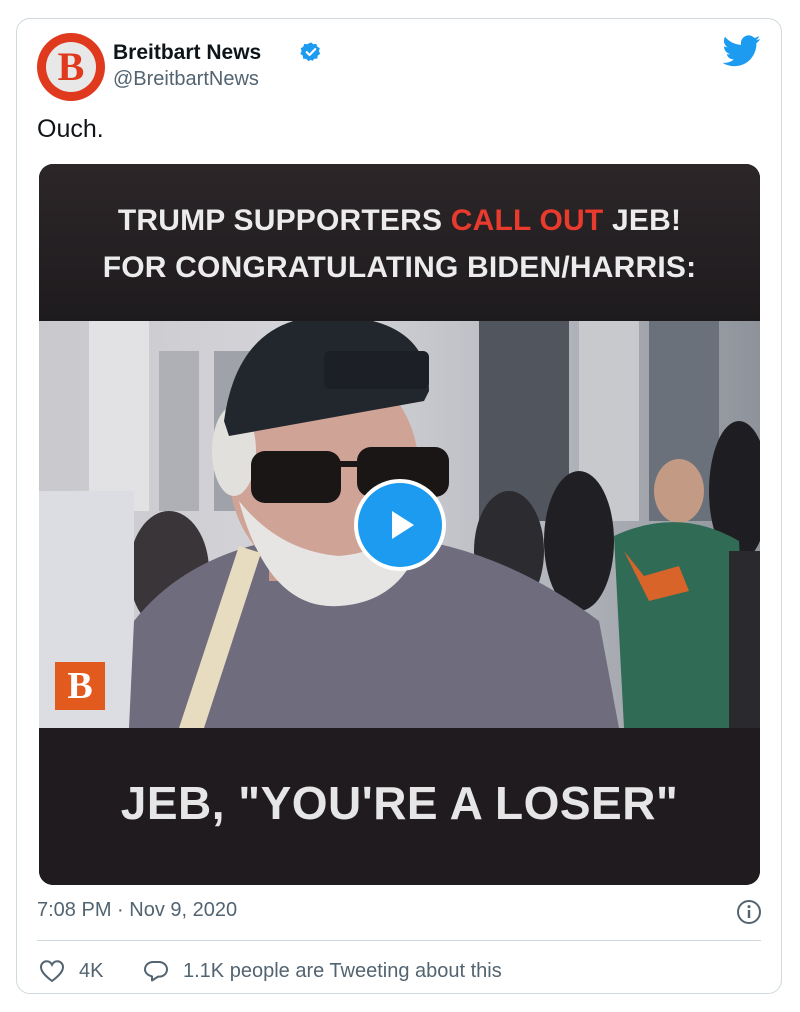 This screenshot has width=800, height=1012. I want to click on tweeting-link: 1.1K people are Tweeting about this, so click(322, 971).